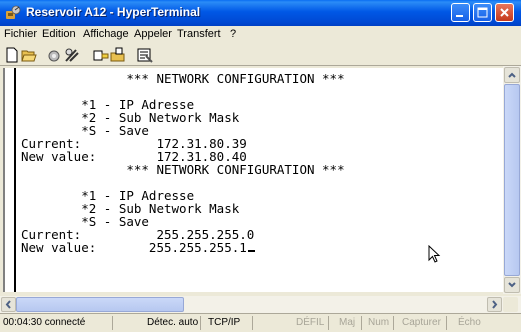  I want to click on status-protocol: TCP/IP, so click(224, 322).